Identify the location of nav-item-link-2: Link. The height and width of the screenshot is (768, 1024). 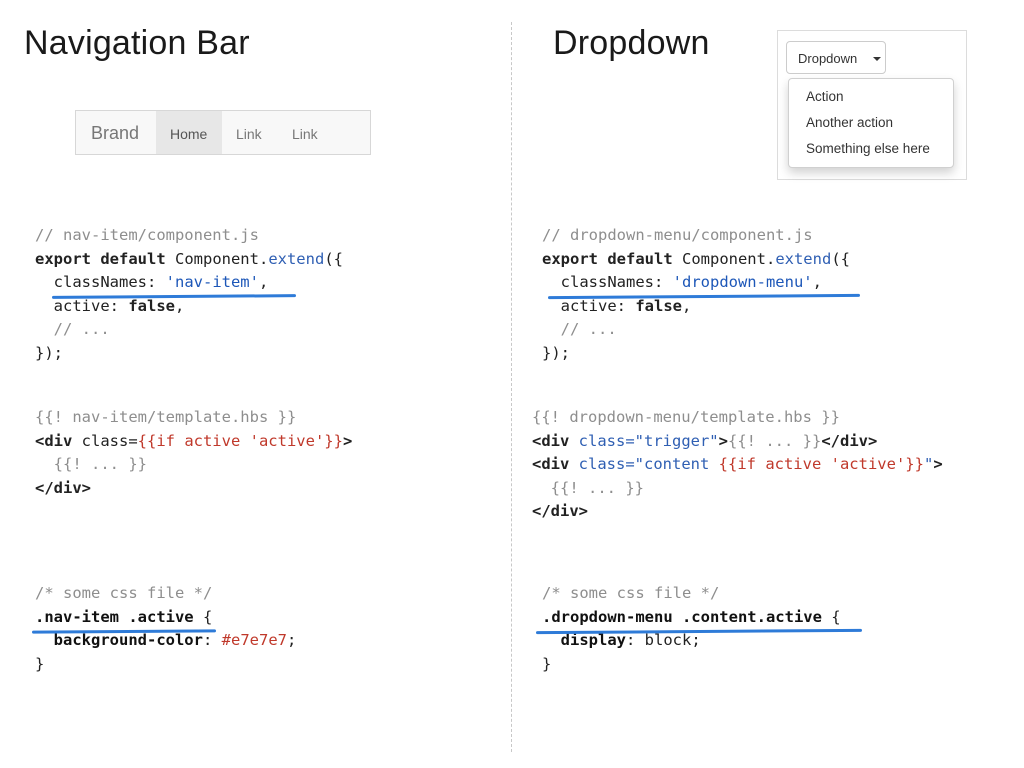
(305, 134).